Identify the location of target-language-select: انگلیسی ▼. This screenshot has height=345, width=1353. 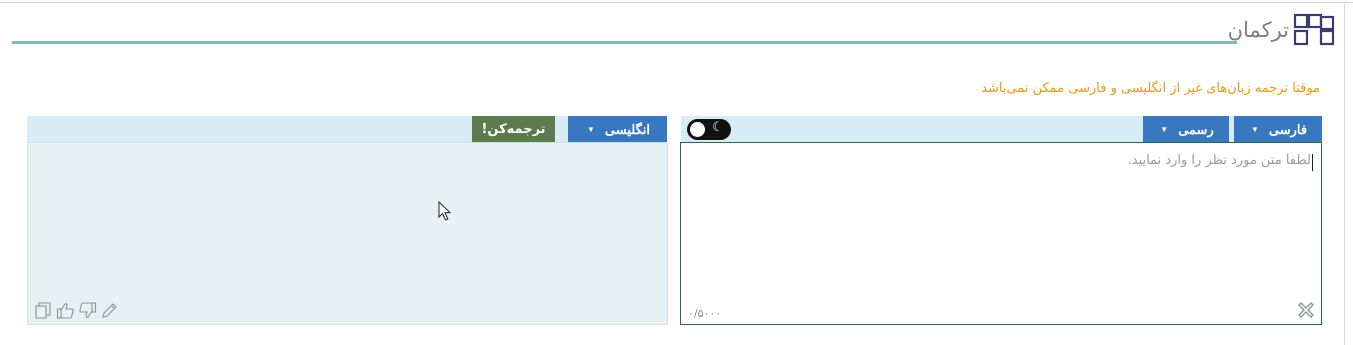
(617, 129).